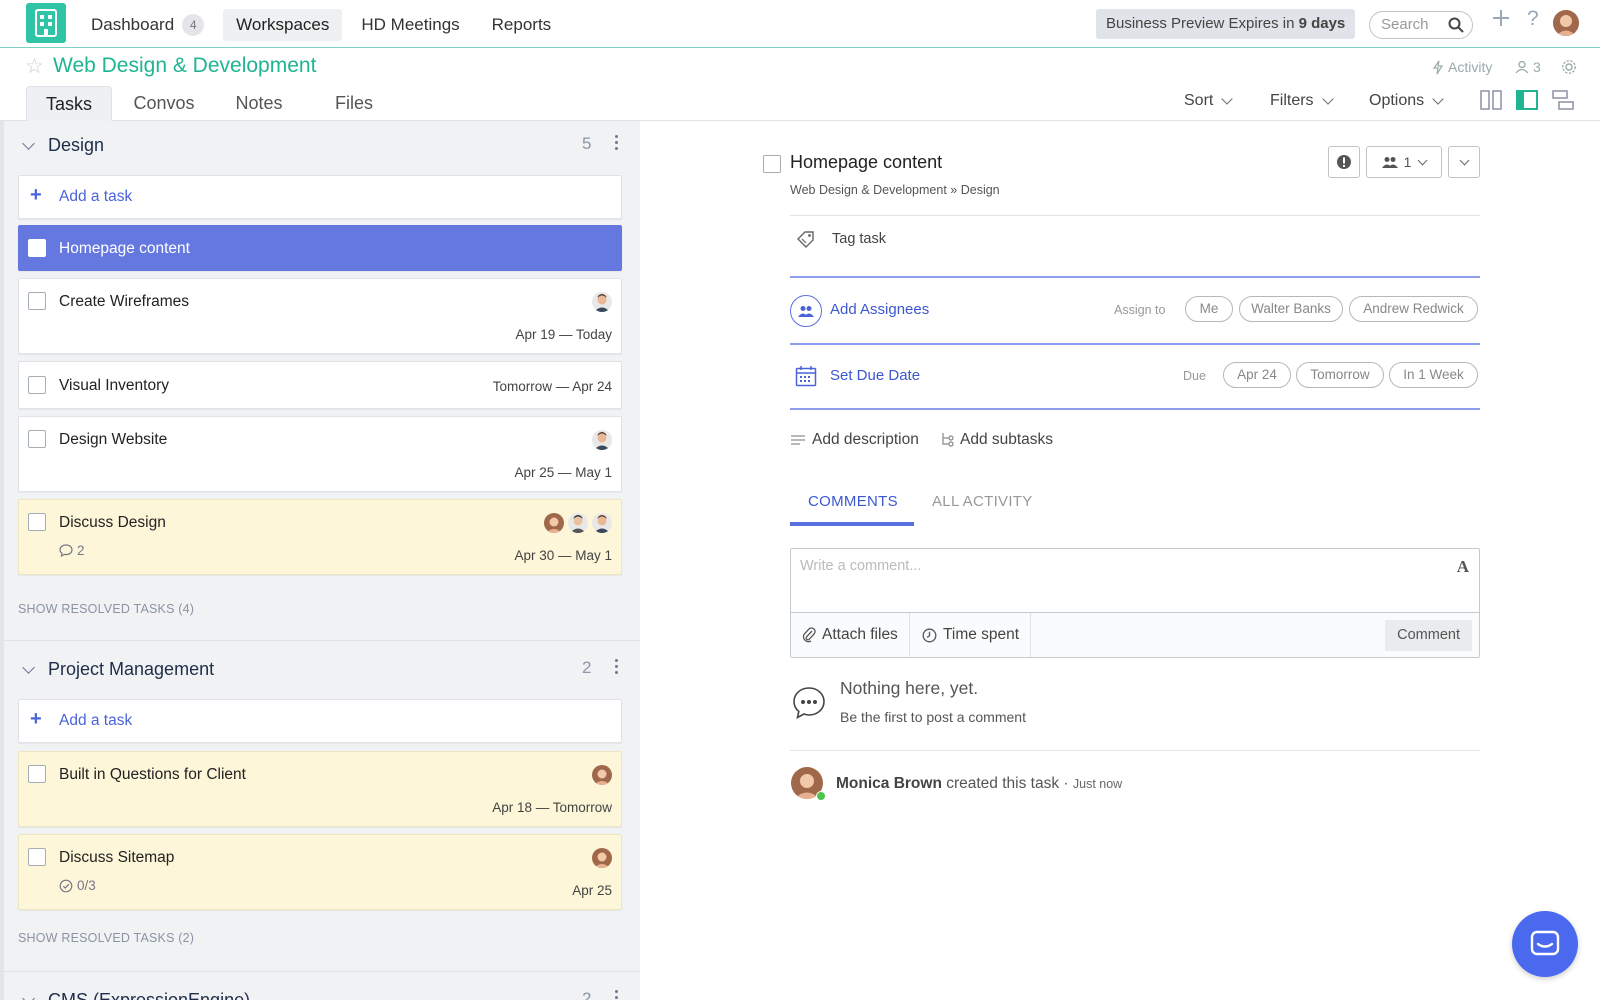  What do you see at coordinates (850, 635) in the screenshot?
I see `attach-files-button: Attach files` at bounding box center [850, 635].